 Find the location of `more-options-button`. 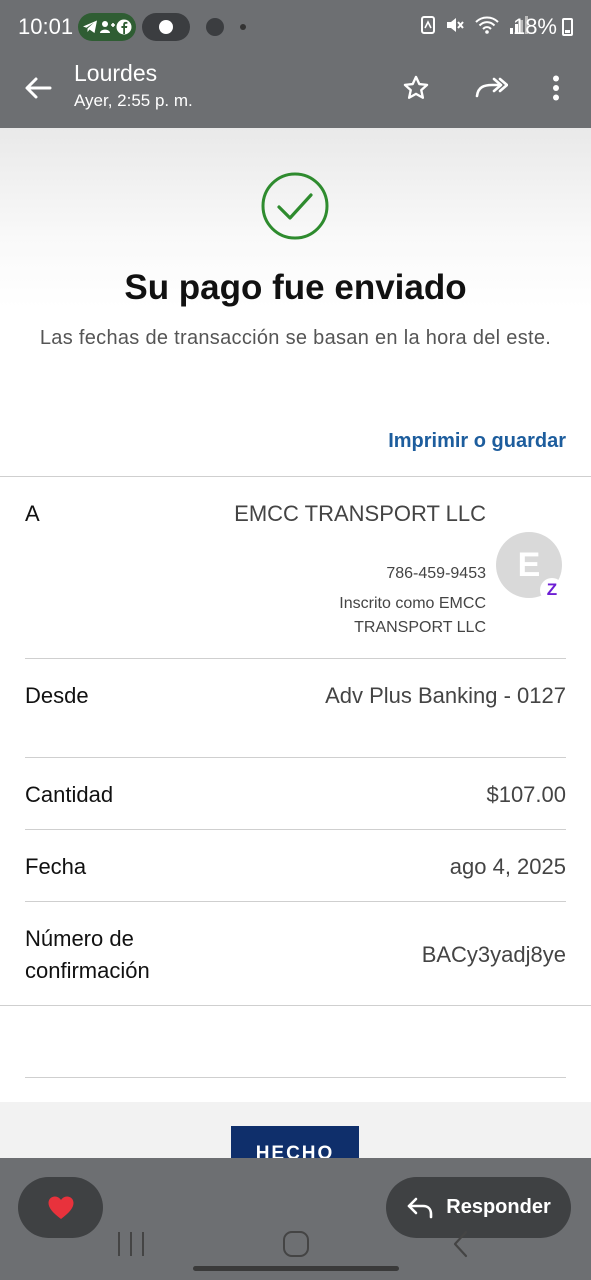

more-options-button is located at coordinates (556, 88).